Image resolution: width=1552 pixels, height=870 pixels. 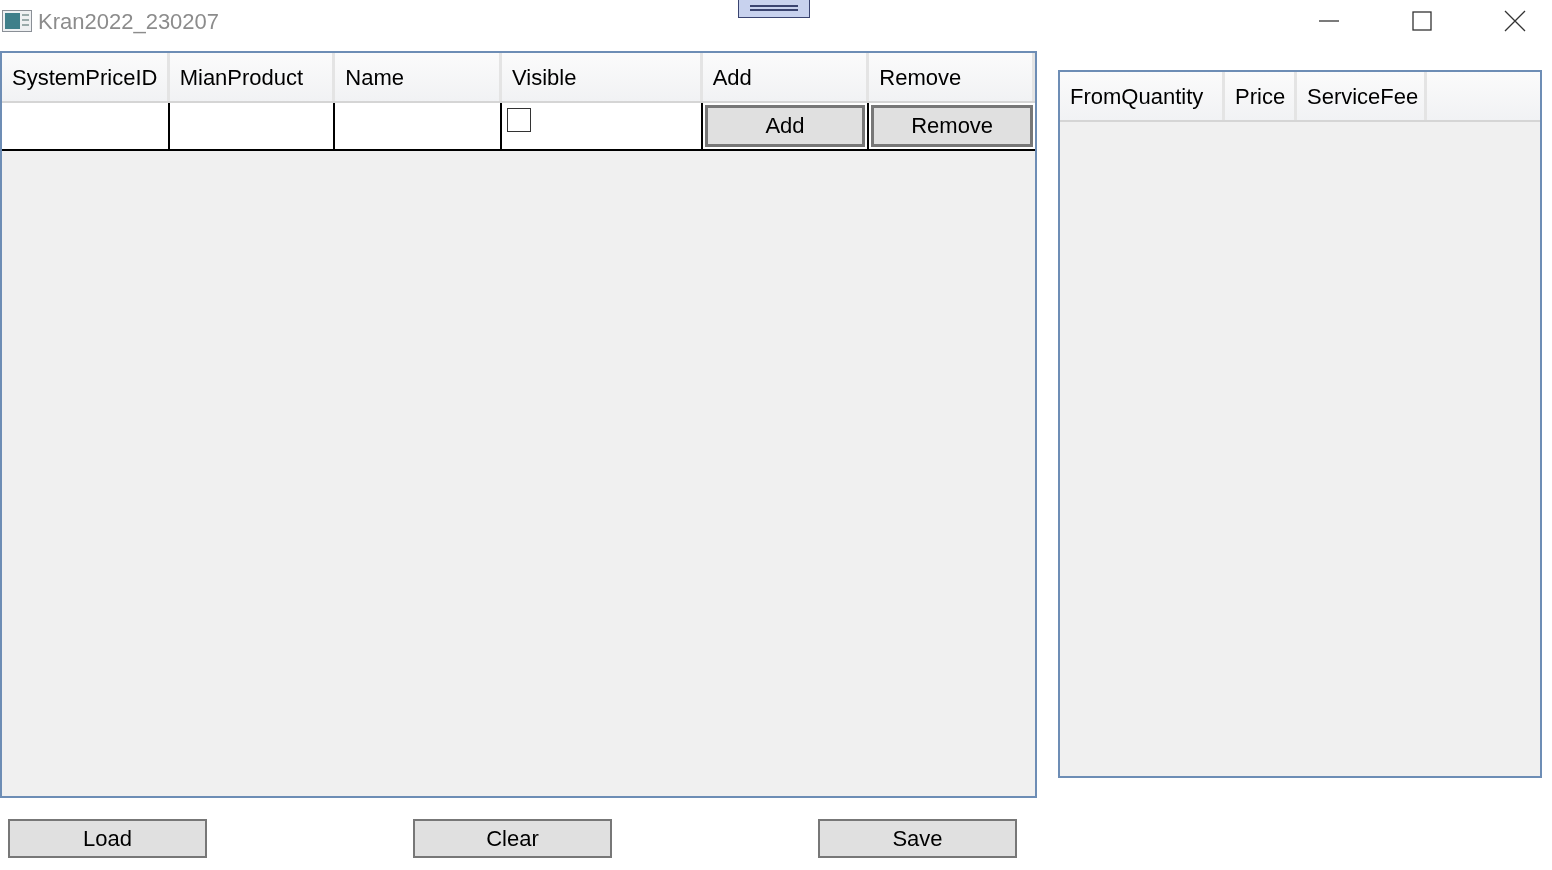 What do you see at coordinates (1261, 96) in the screenshot?
I see `column-header: Price` at bounding box center [1261, 96].